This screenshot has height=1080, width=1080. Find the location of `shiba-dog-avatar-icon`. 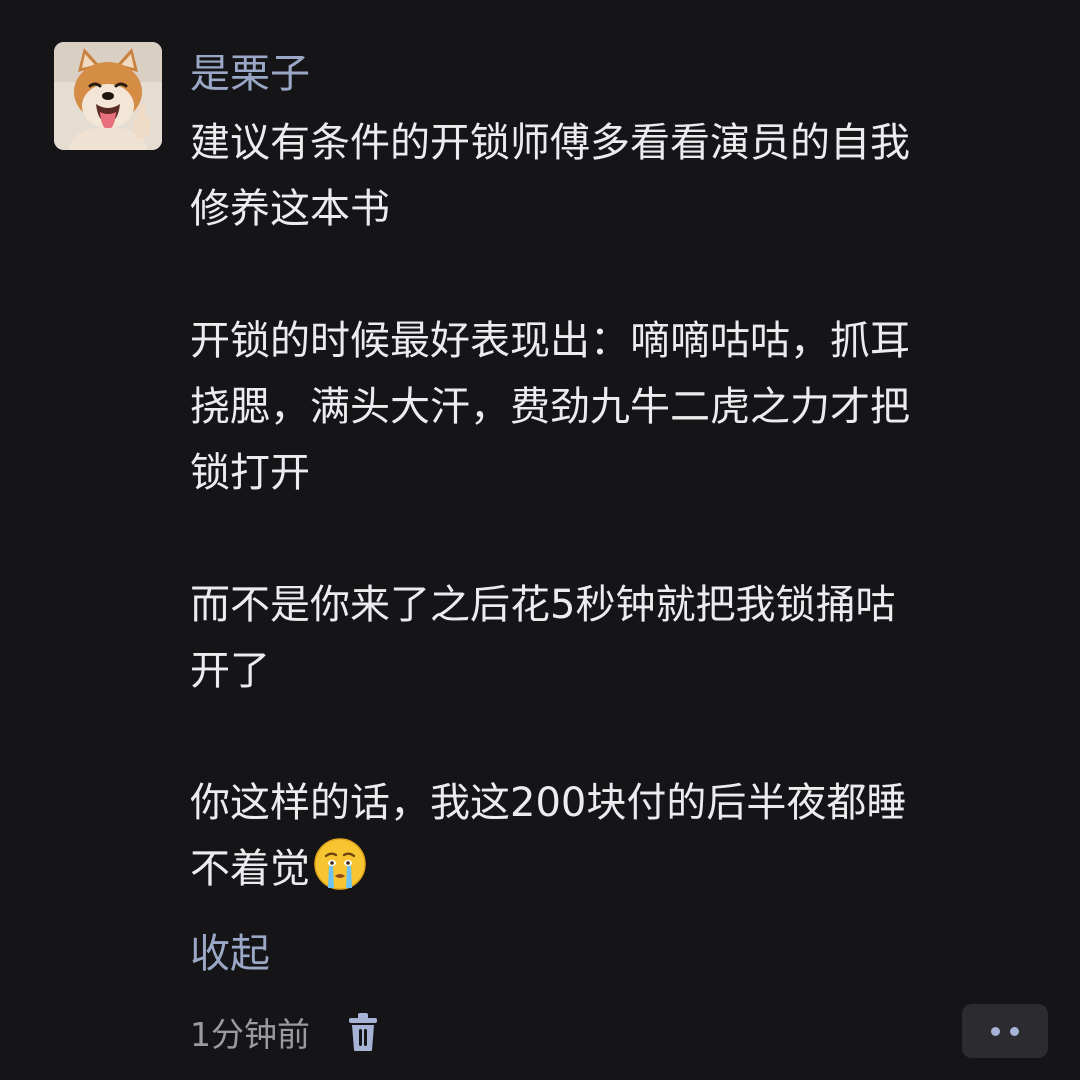

shiba-dog-avatar-icon is located at coordinates (108, 96).